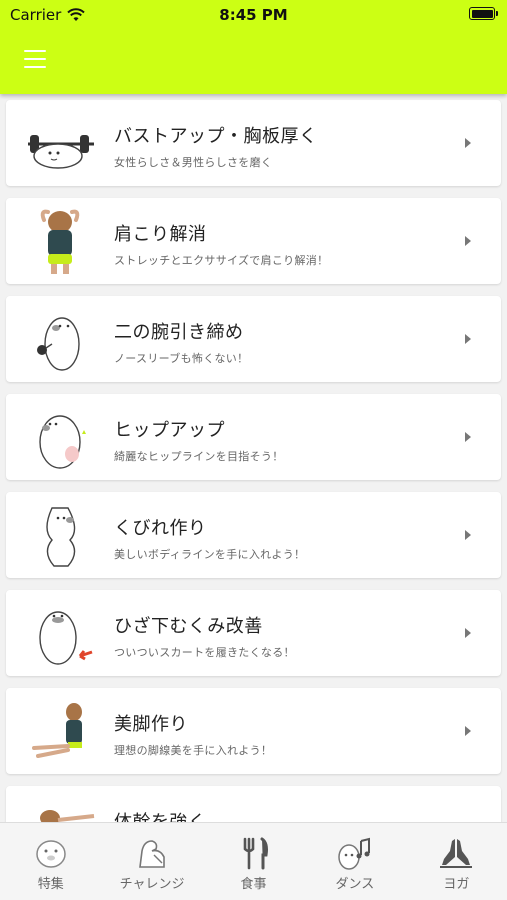 The width and height of the screenshot is (507, 900). Describe the element at coordinates (66, 638) in the screenshot. I see `seal-legs-illustration` at that location.